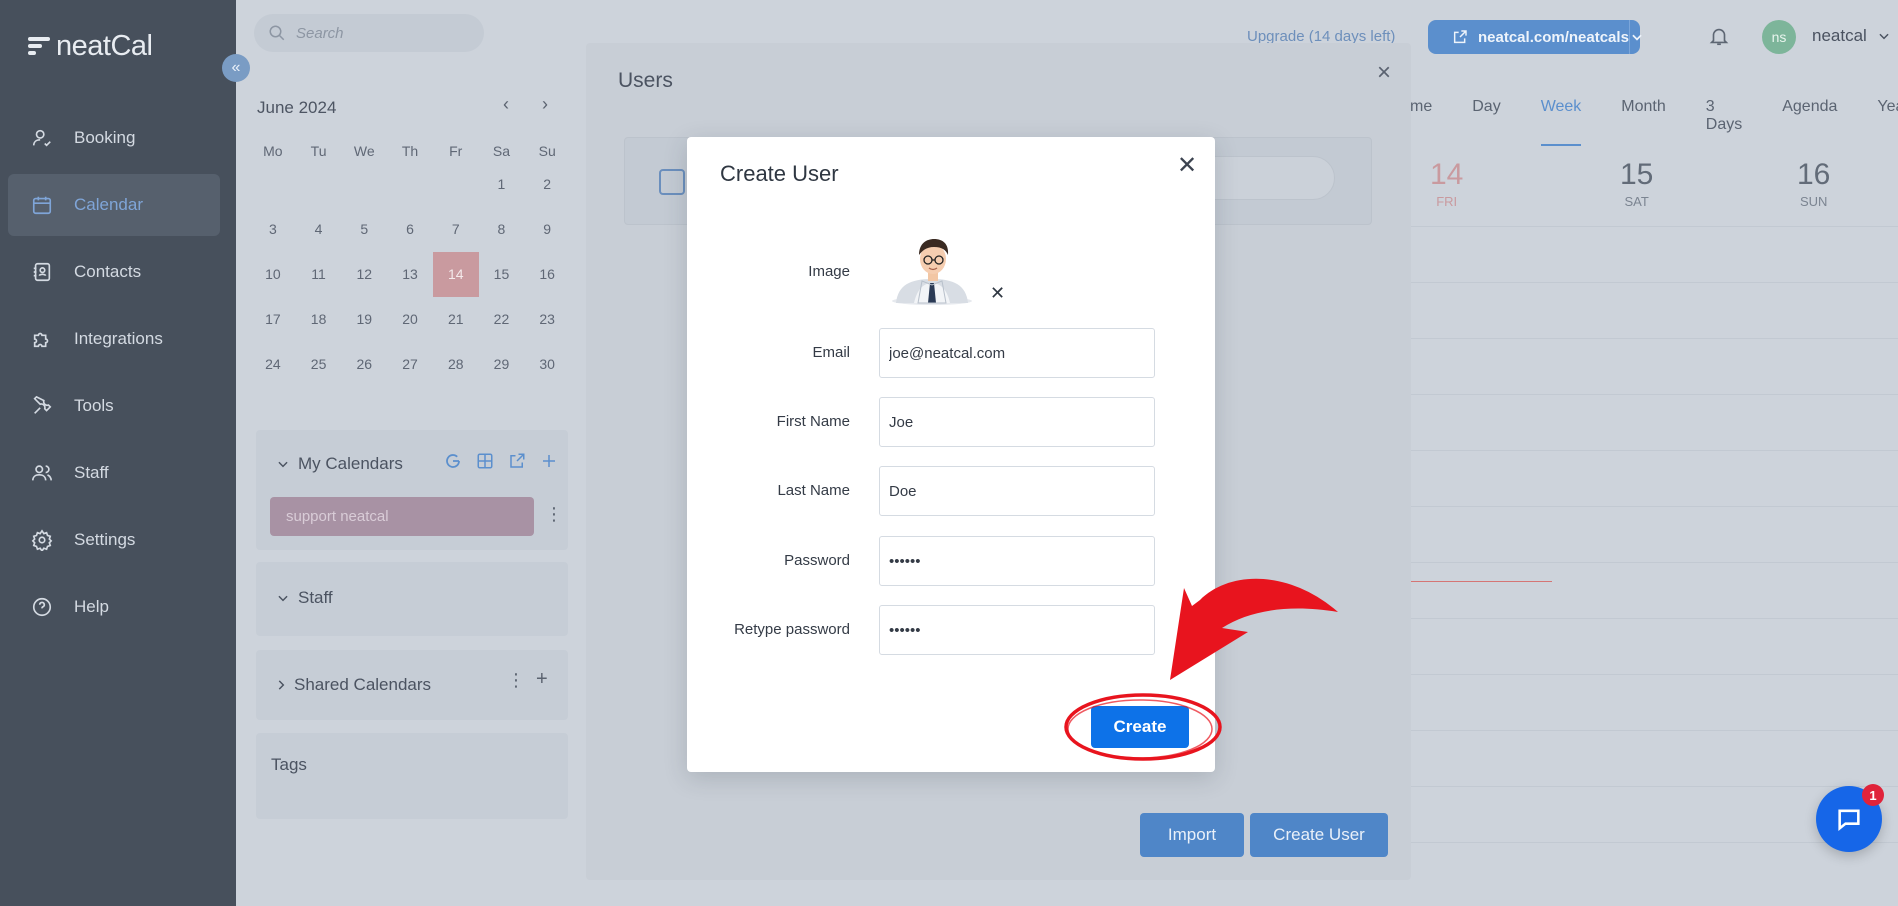 The height and width of the screenshot is (906, 1898). What do you see at coordinates (1851, 36) in the screenshot?
I see `account-menu: neatcal` at bounding box center [1851, 36].